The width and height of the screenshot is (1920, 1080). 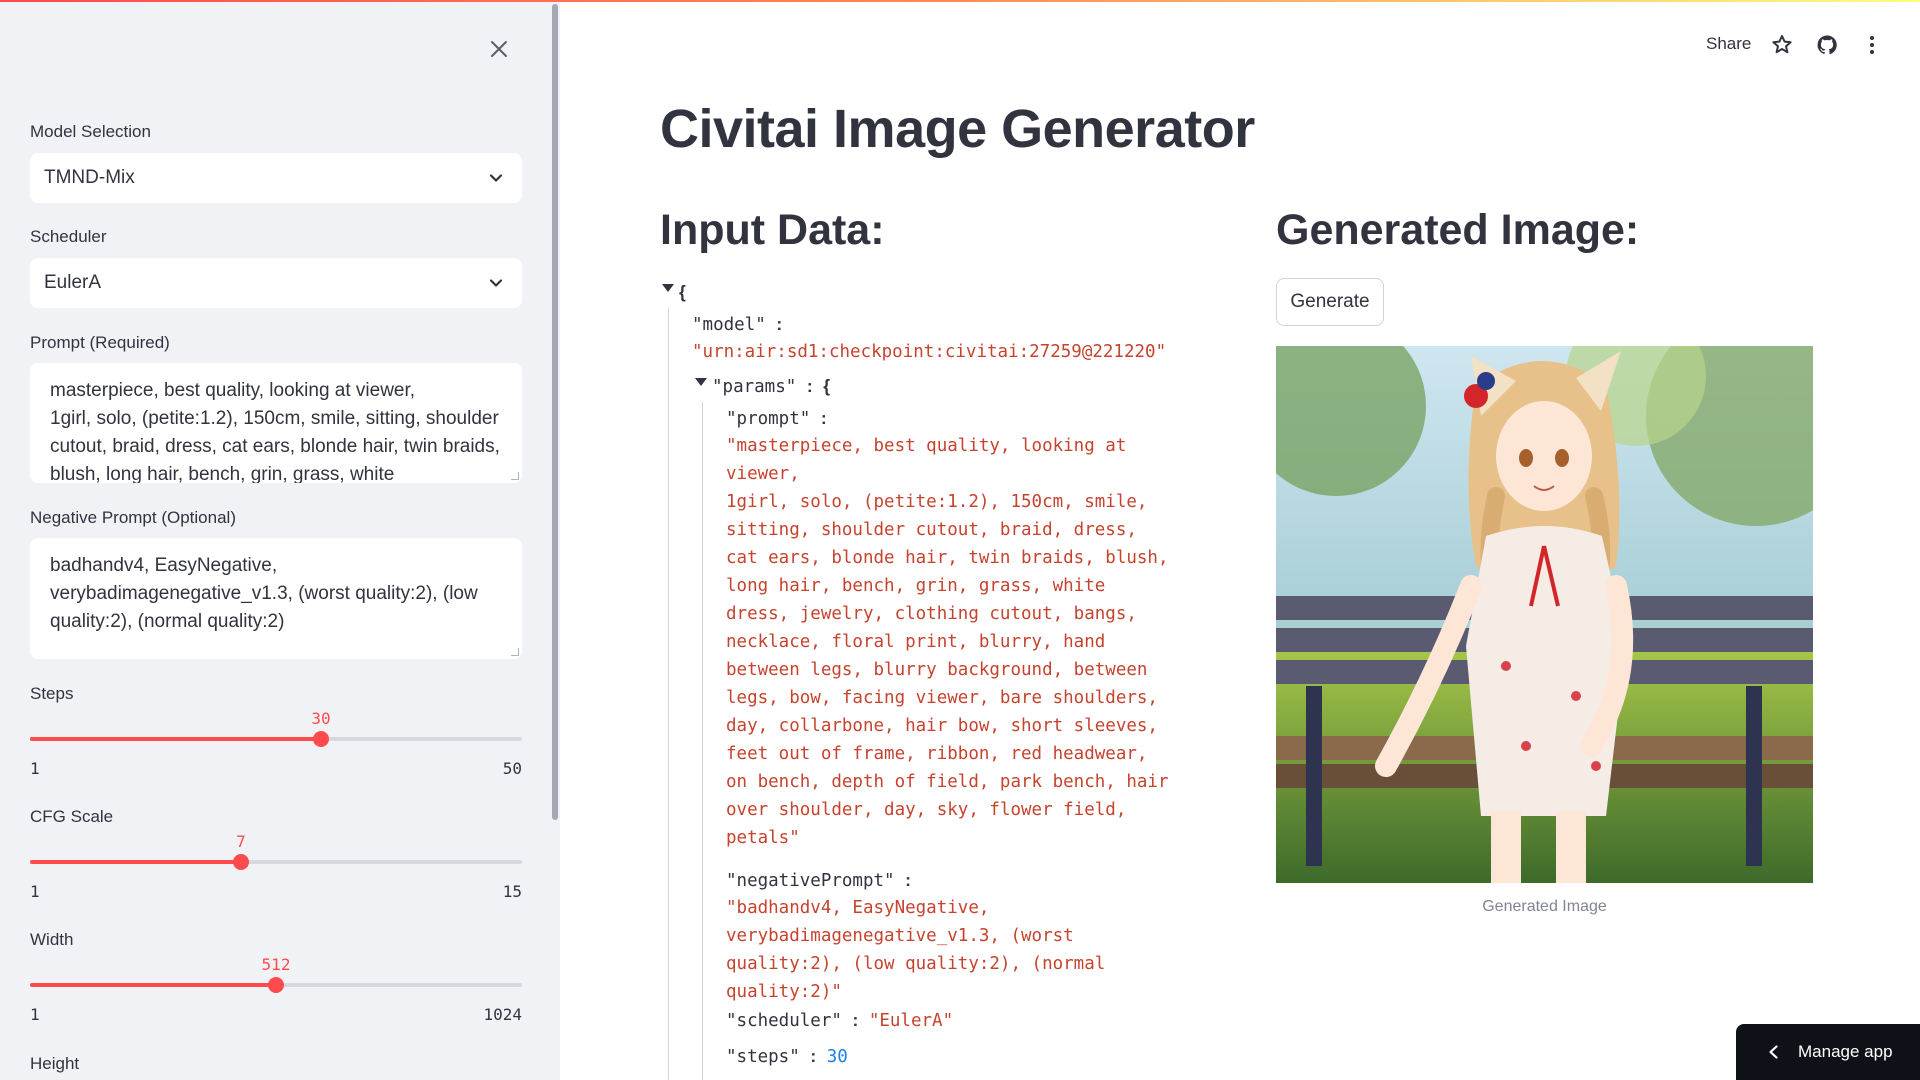 What do you see at coordinates (276, 862) in the screenshot?
I see `cfg-slider` at bounding box center [276, 862].